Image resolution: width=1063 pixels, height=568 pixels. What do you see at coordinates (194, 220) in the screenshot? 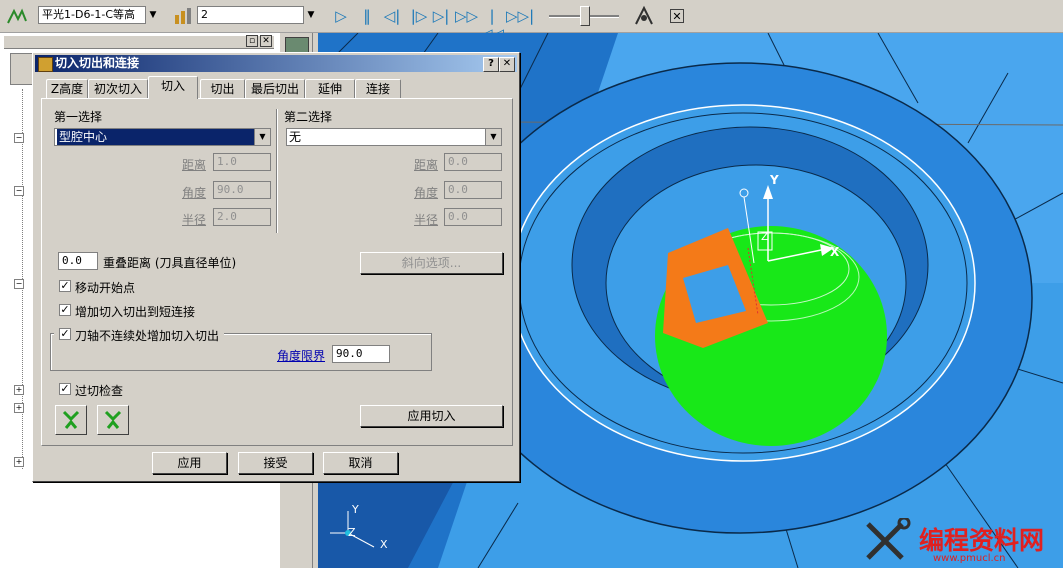
I see `first-radius-label: 半径` at bounding box center [194, 220].